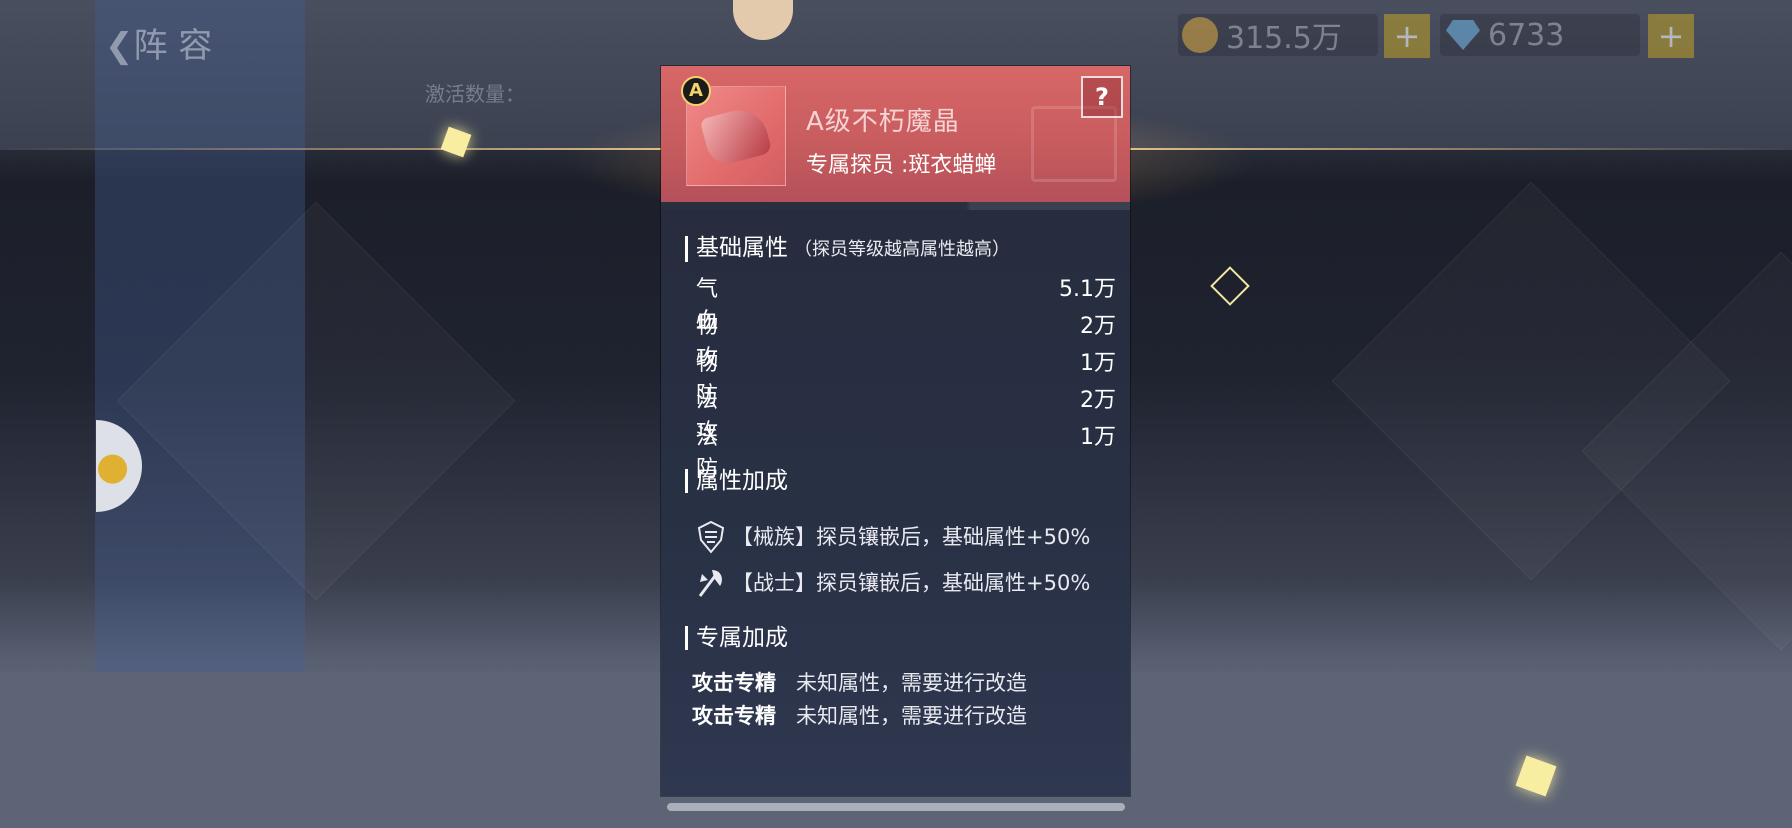 Image resolution: width=1792 pixels, height=828 pixels. Describe the element at coordinates (906, 376) in the screenshot. I see `stat-row-phys-def: 物防 1万` at that location.